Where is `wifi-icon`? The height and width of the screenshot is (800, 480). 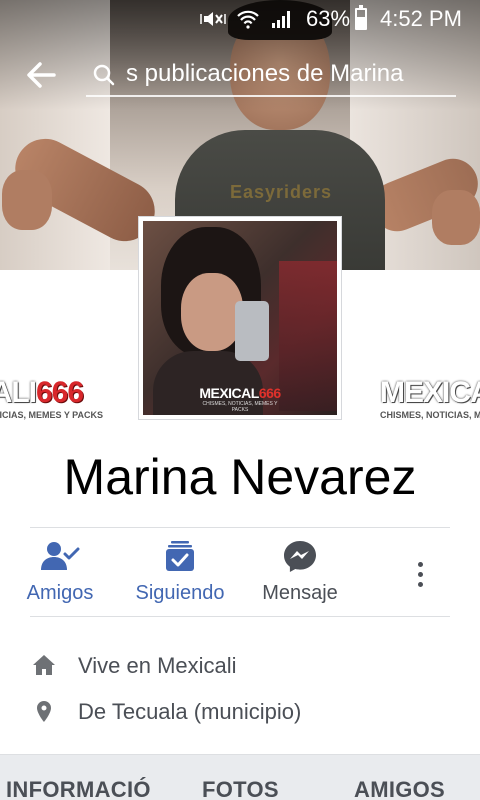 wifi-icon is located at coordinates (248, 19).